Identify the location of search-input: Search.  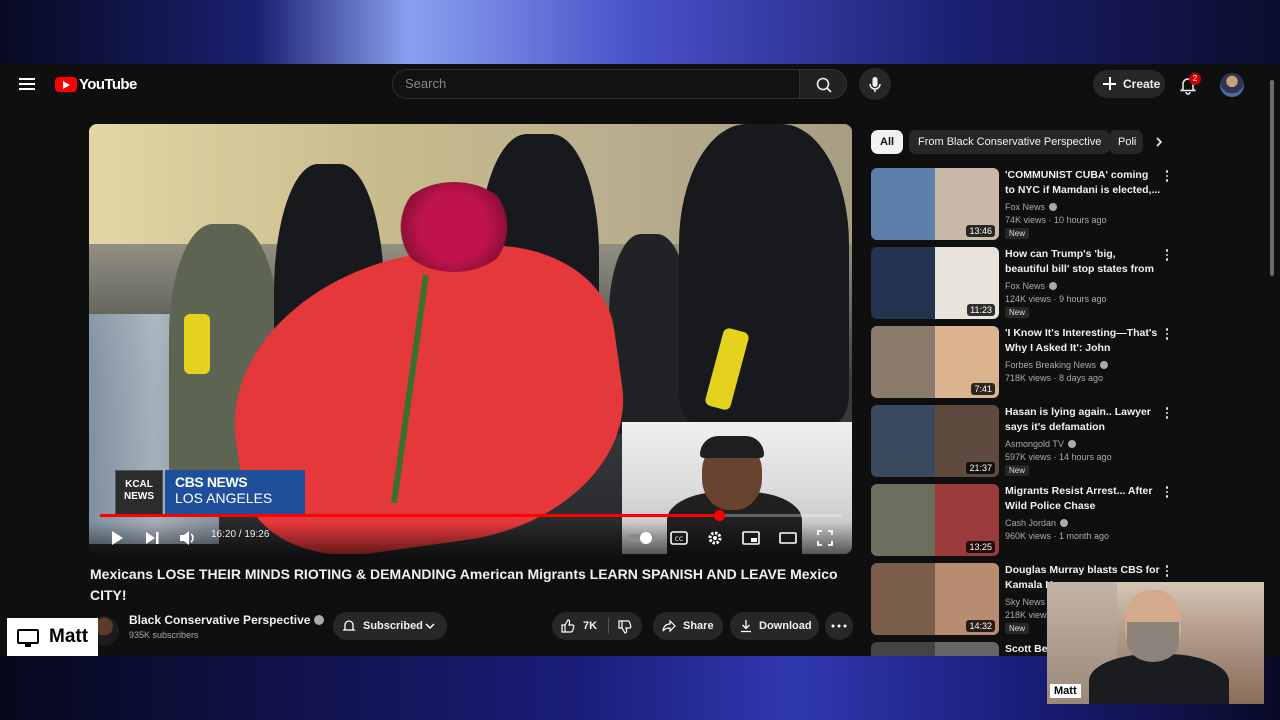
(596, 84).